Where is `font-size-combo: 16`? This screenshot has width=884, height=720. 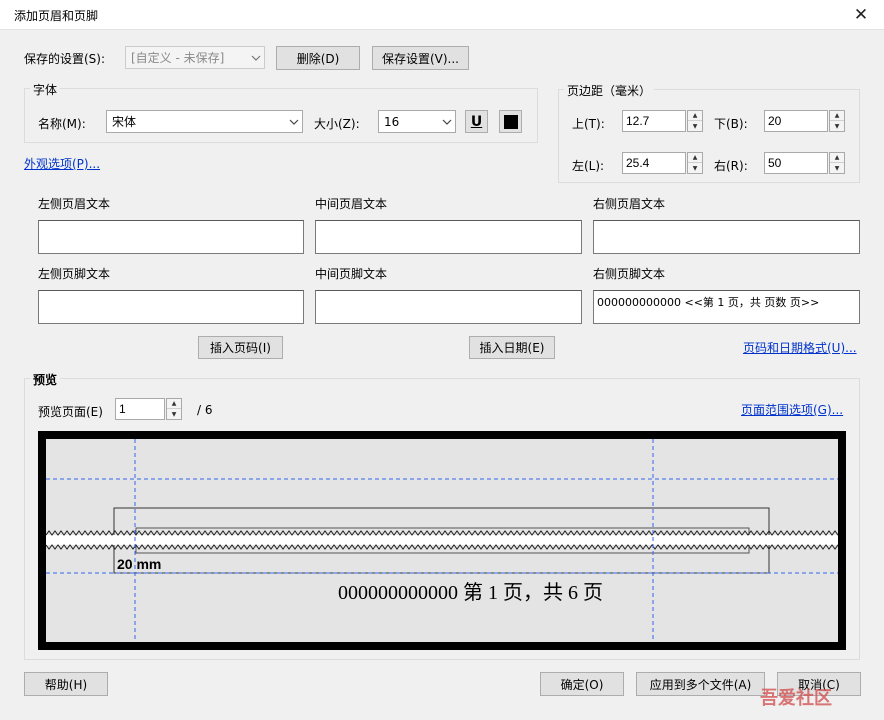 font-size-combo: 16 is located at coordinates (417, 121).